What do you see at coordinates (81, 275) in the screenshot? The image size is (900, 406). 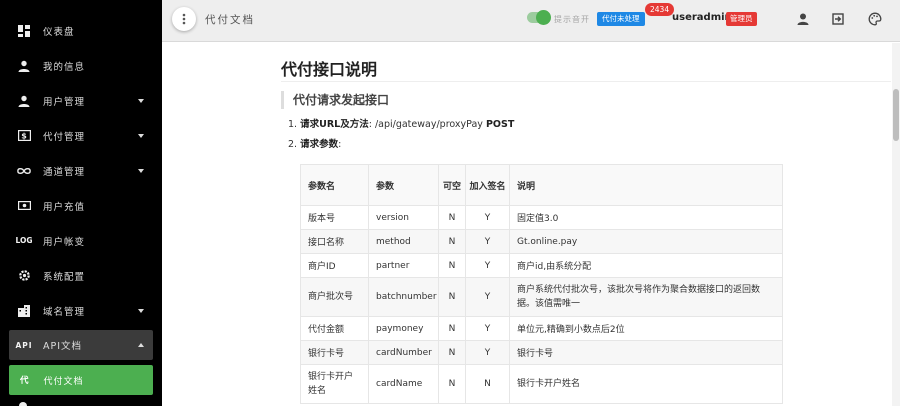 I see `sidebar-item-system-config: 系统配置` at bounding box center [81, 275].